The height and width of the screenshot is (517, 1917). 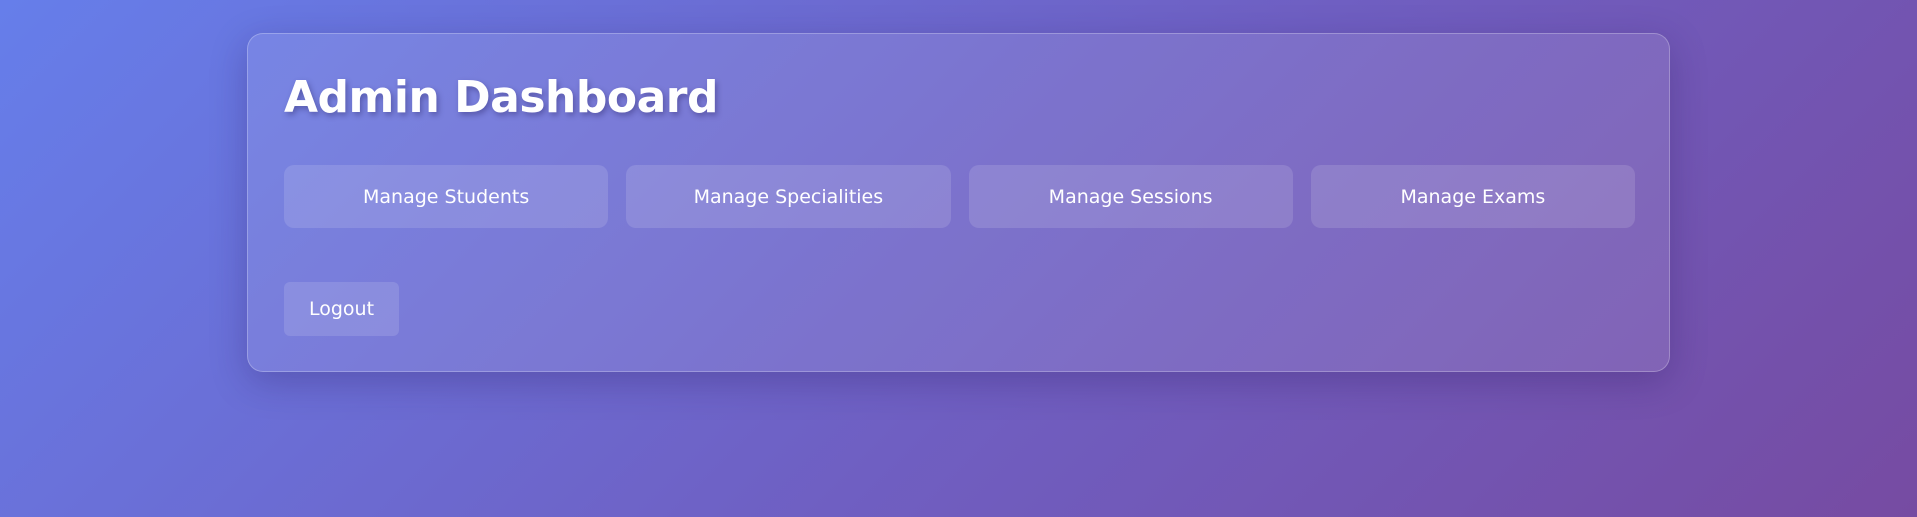 What do you see at coordinates (501, 97) in the screenshot?
I see `page-title: Admin Dashboard` at bounding box center [501, 97].